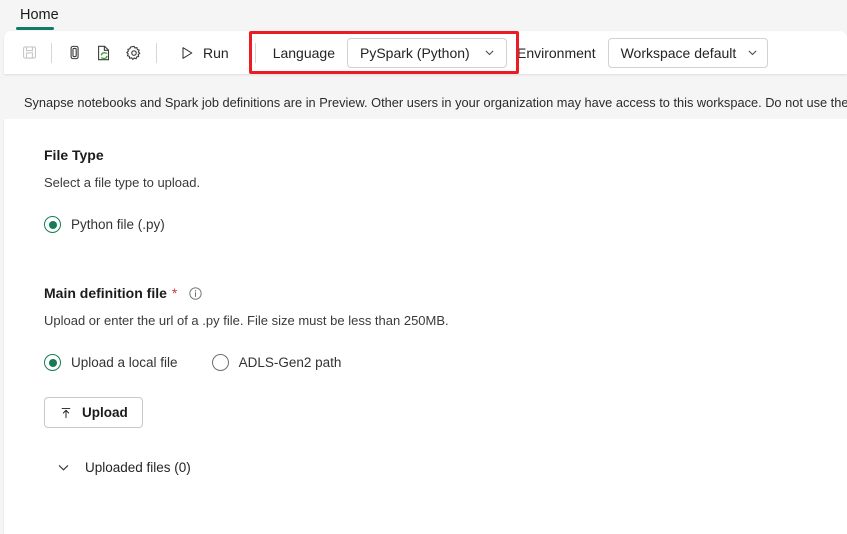  Describe the element at coordinates (105, 293) in the screenshot. I see `main-definition-title-text: Main definition file` at that location.